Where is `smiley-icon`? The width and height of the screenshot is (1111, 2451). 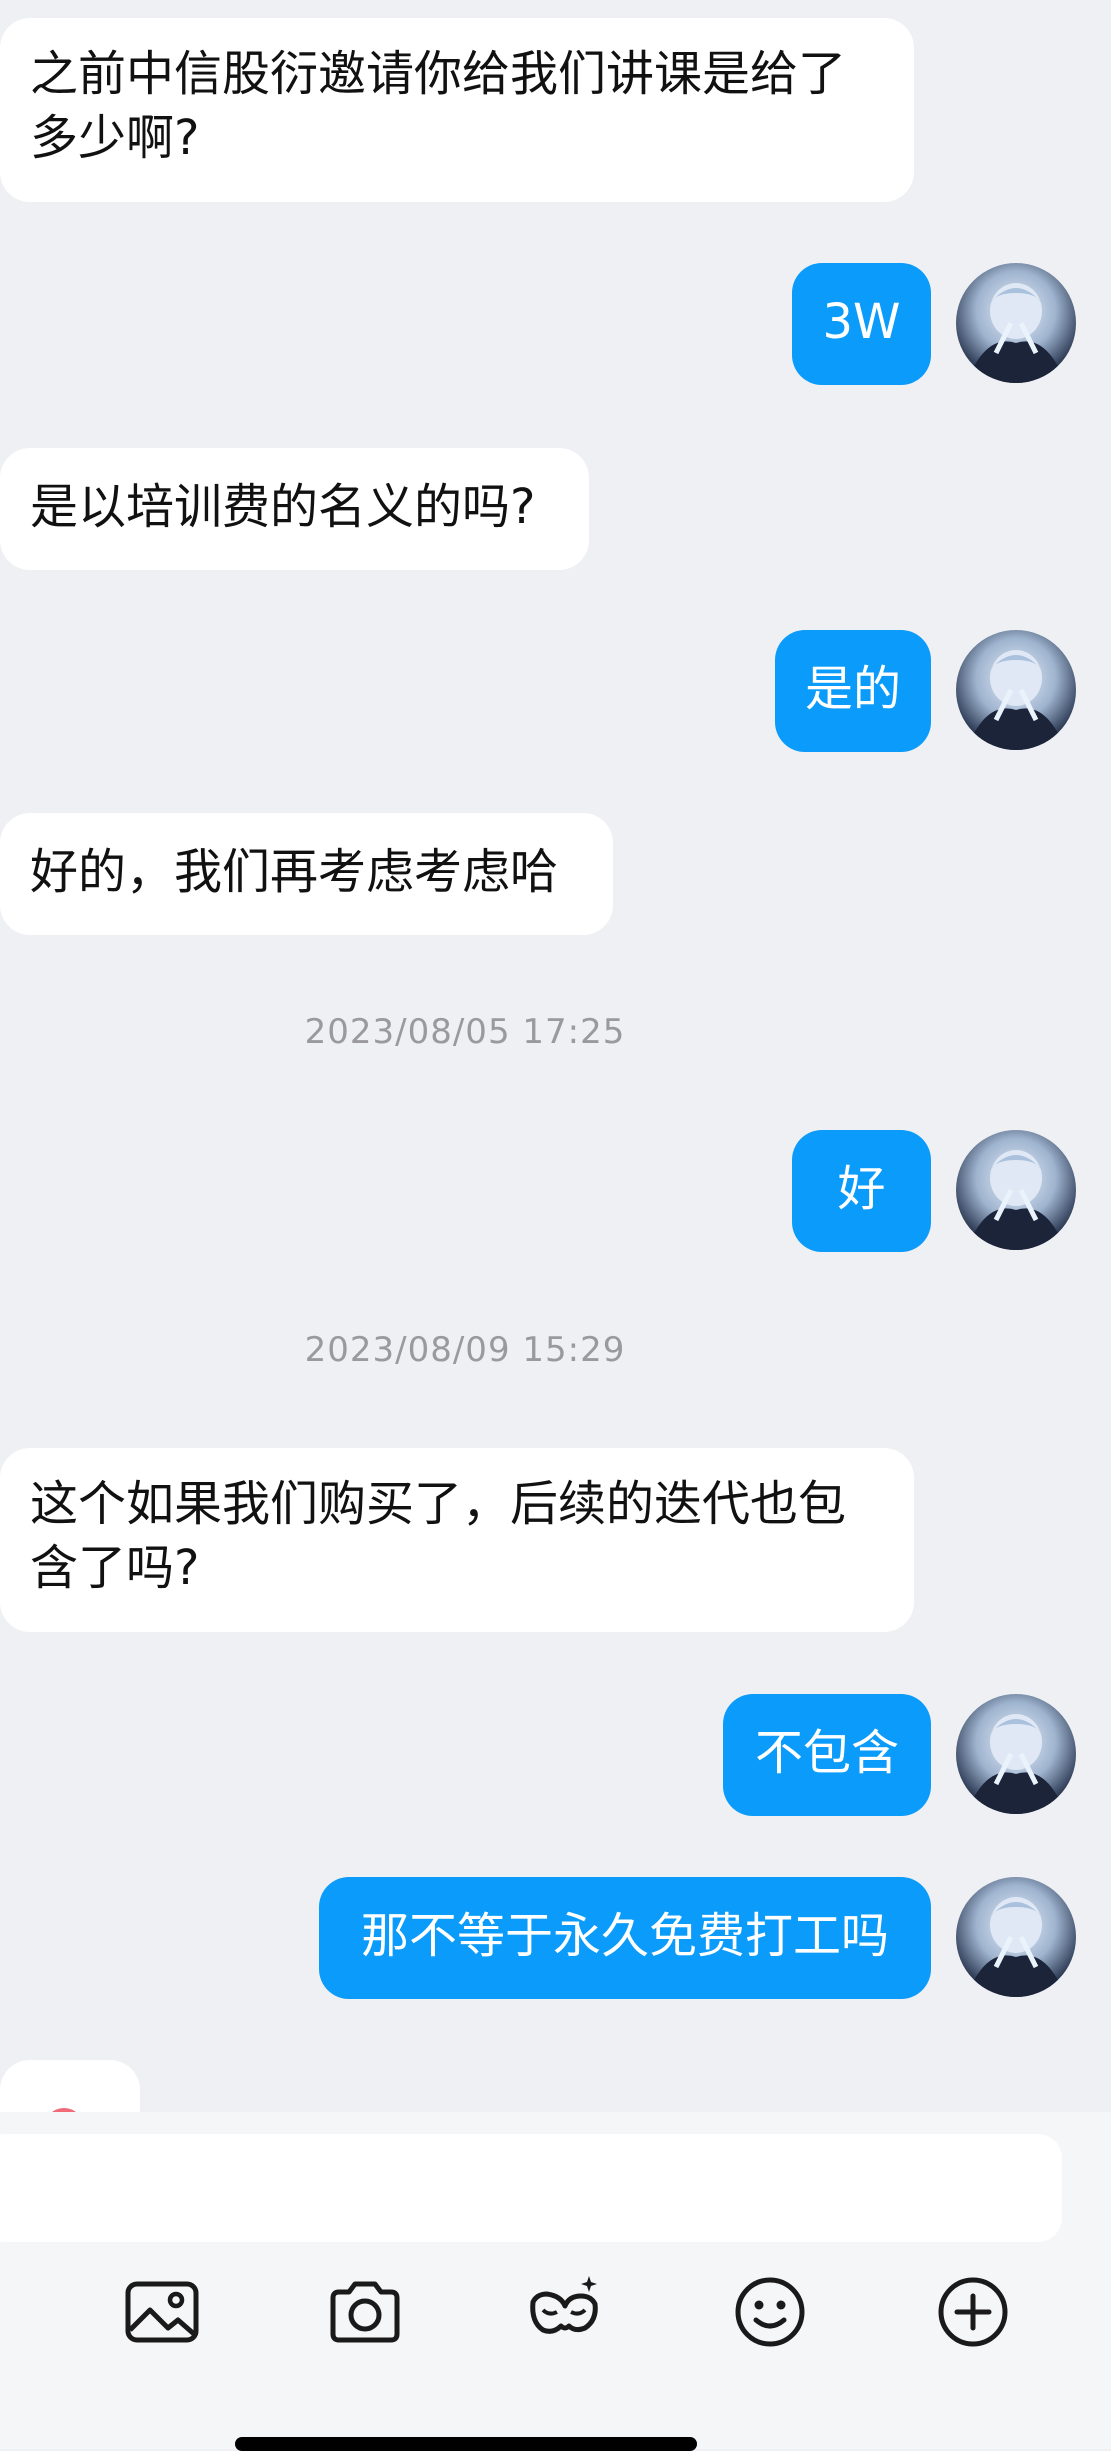 smiley-icon is located at coordinates (770, 2312).